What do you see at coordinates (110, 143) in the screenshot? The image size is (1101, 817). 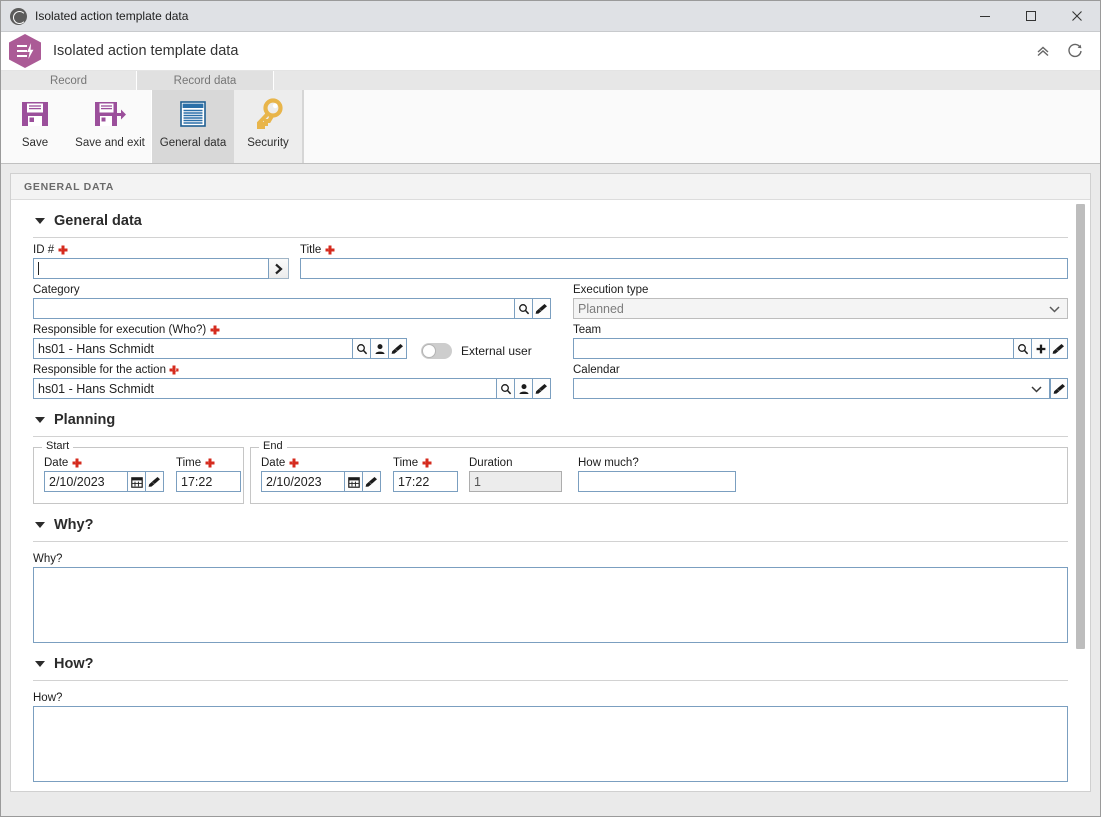 I see `save-and-exit-button-label: Save and exit` at bounding box center [110, 143].